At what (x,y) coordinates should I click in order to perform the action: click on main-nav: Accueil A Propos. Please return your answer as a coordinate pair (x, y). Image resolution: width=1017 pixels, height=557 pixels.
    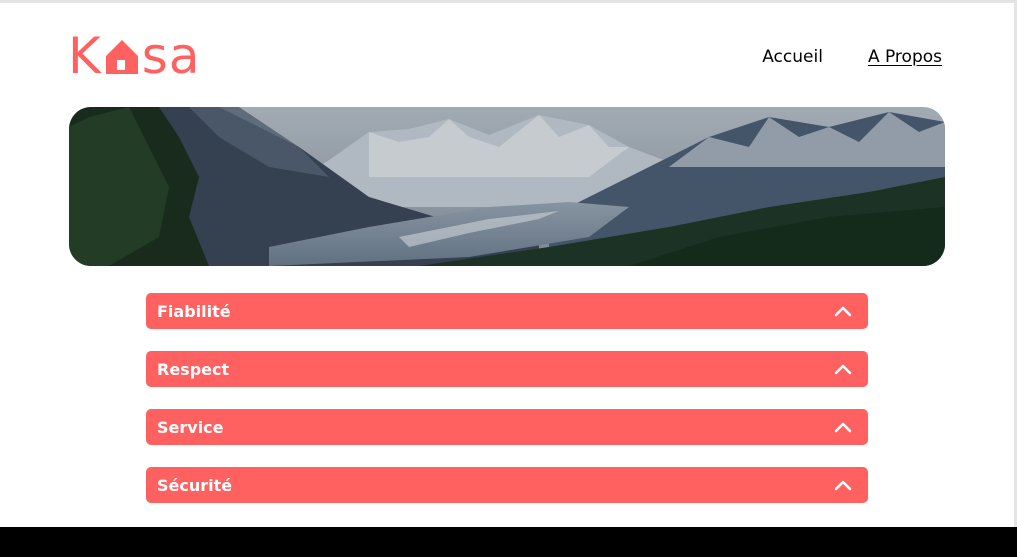
    Looking at the image, I should click on (852, 57).